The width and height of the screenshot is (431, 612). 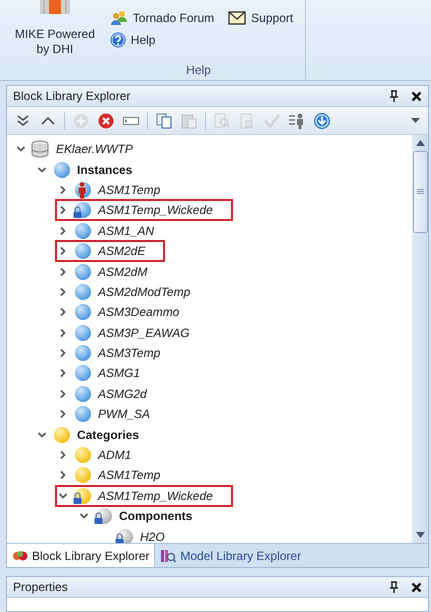 What do you see at coordinates (138, 312) in the screenshot?
I see `node-label: ASM3Deammo` at bounding box center [138, 312].